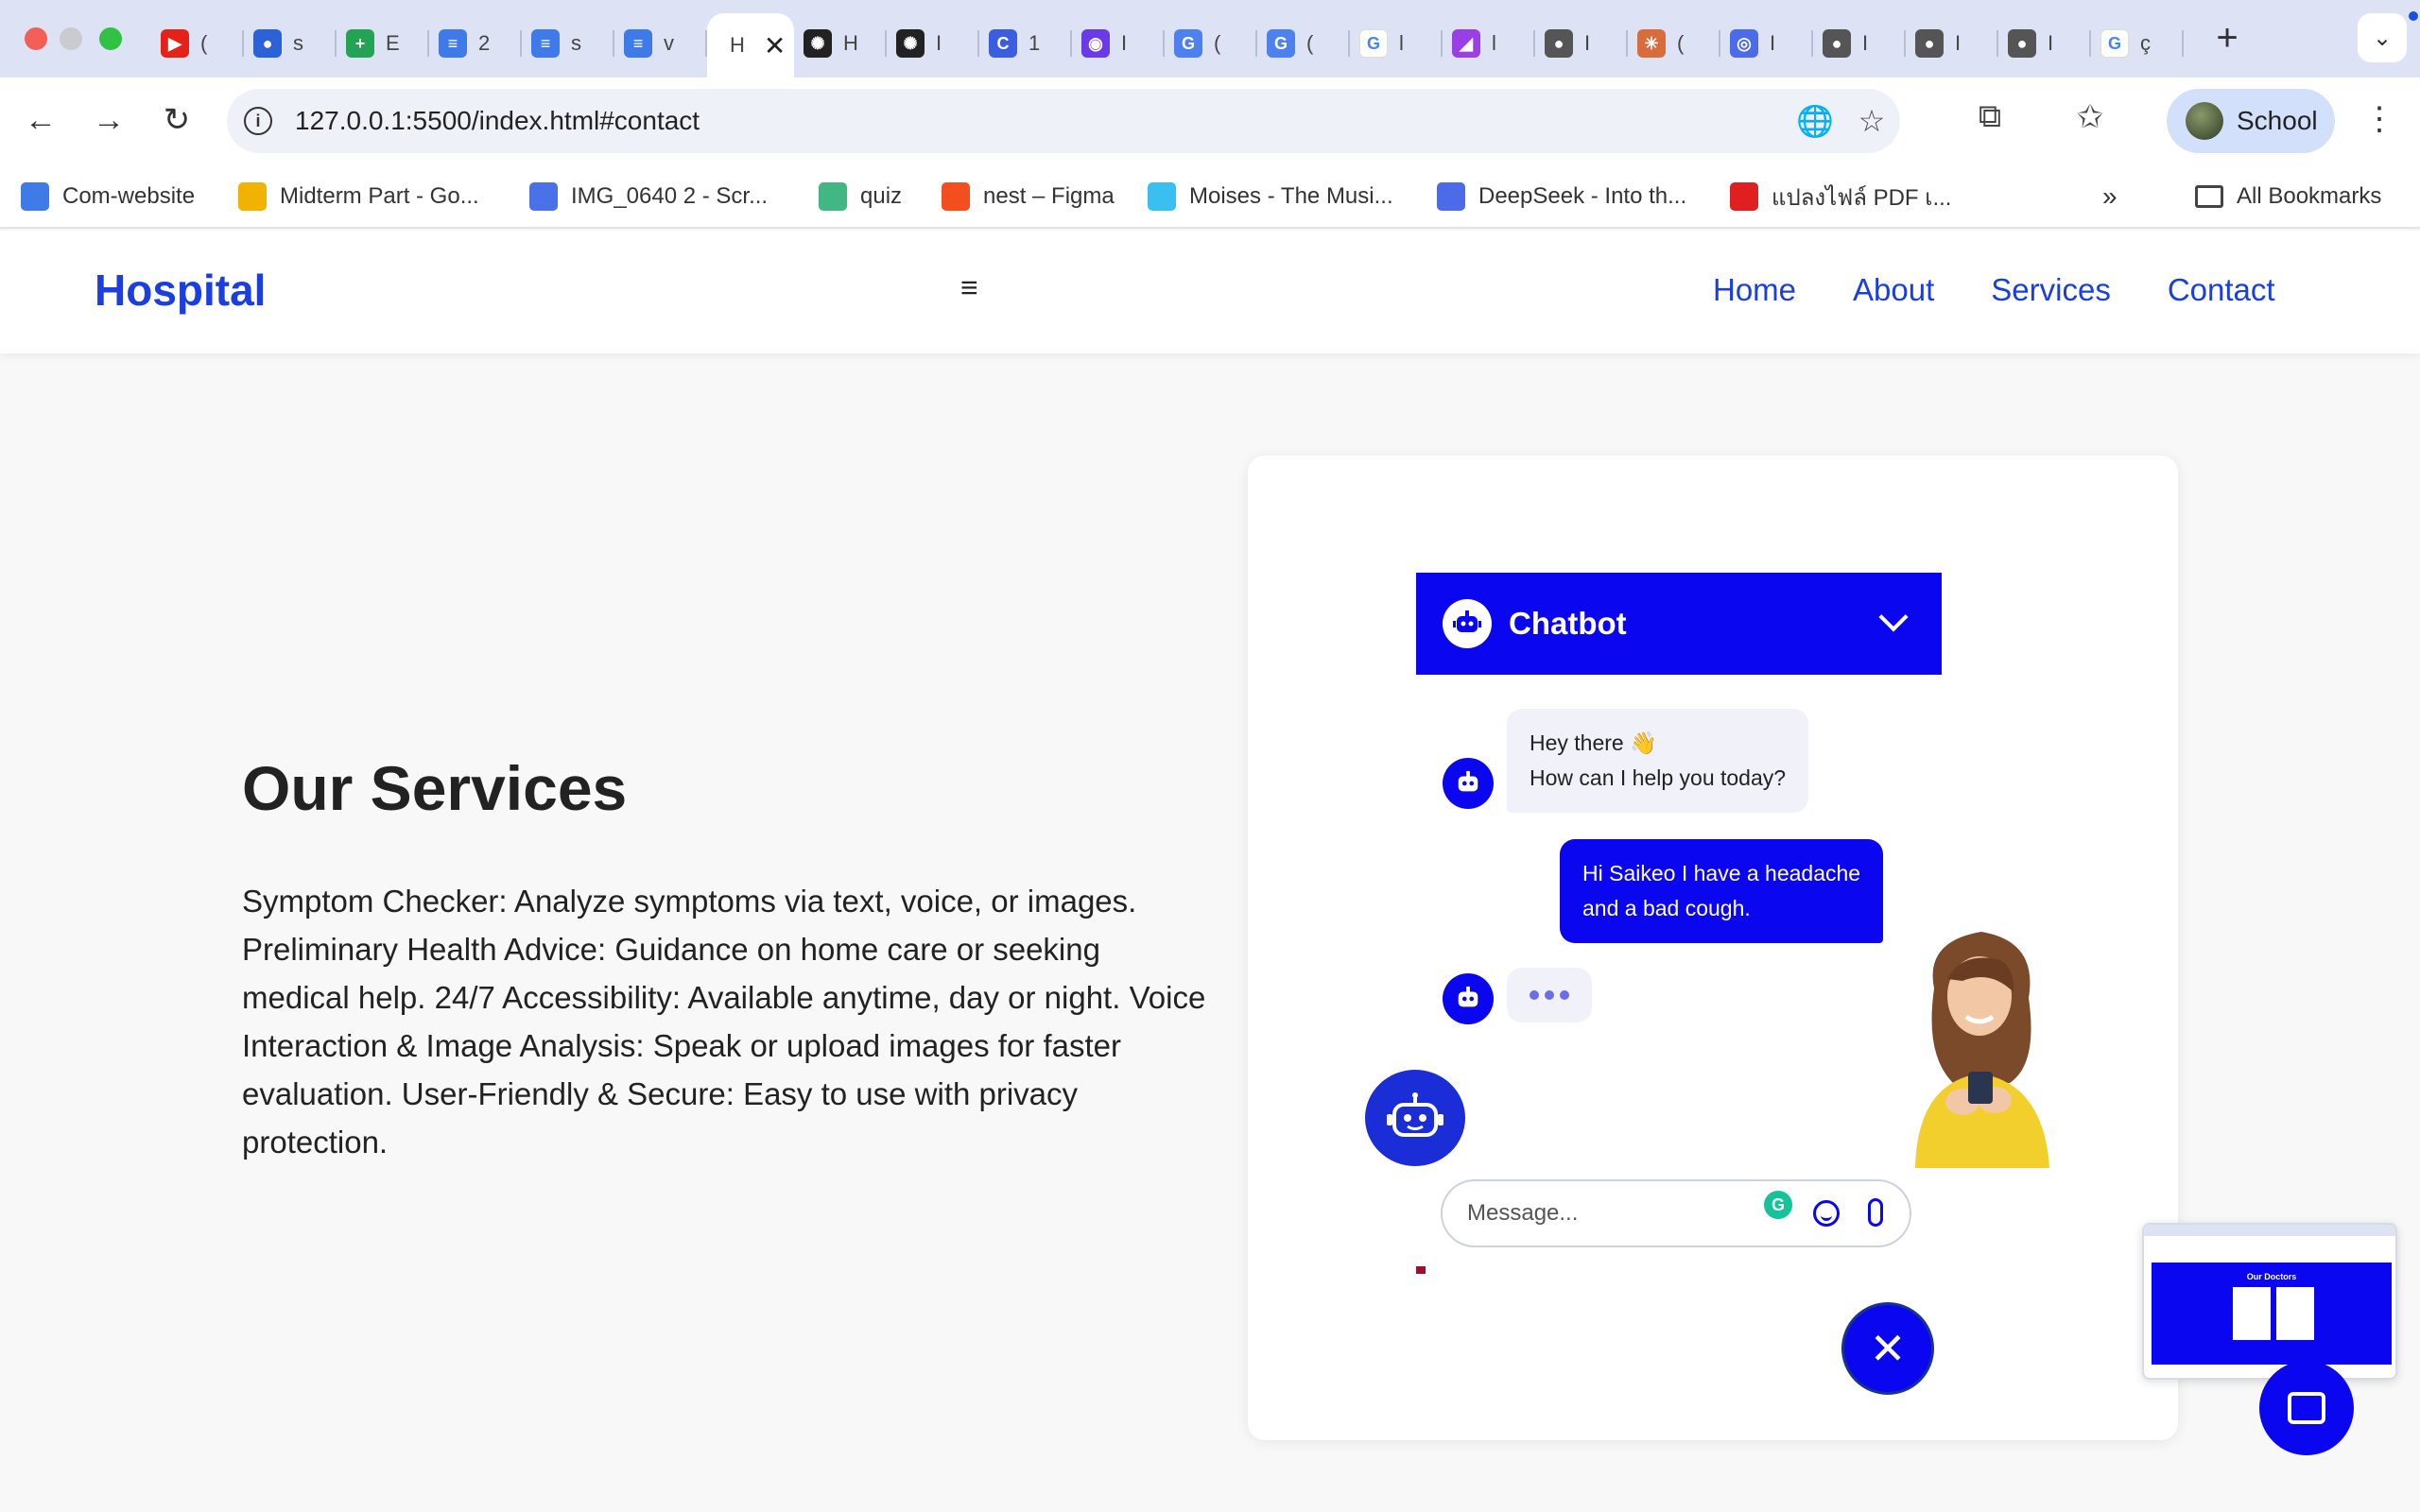 Image resolution: width=2420 pixels, height=1512 pixels. What do you see at coordinates (1766, 43) in the screenshot?
I see `browser-tab: ◎ I` at bounding box center [1766, 43].